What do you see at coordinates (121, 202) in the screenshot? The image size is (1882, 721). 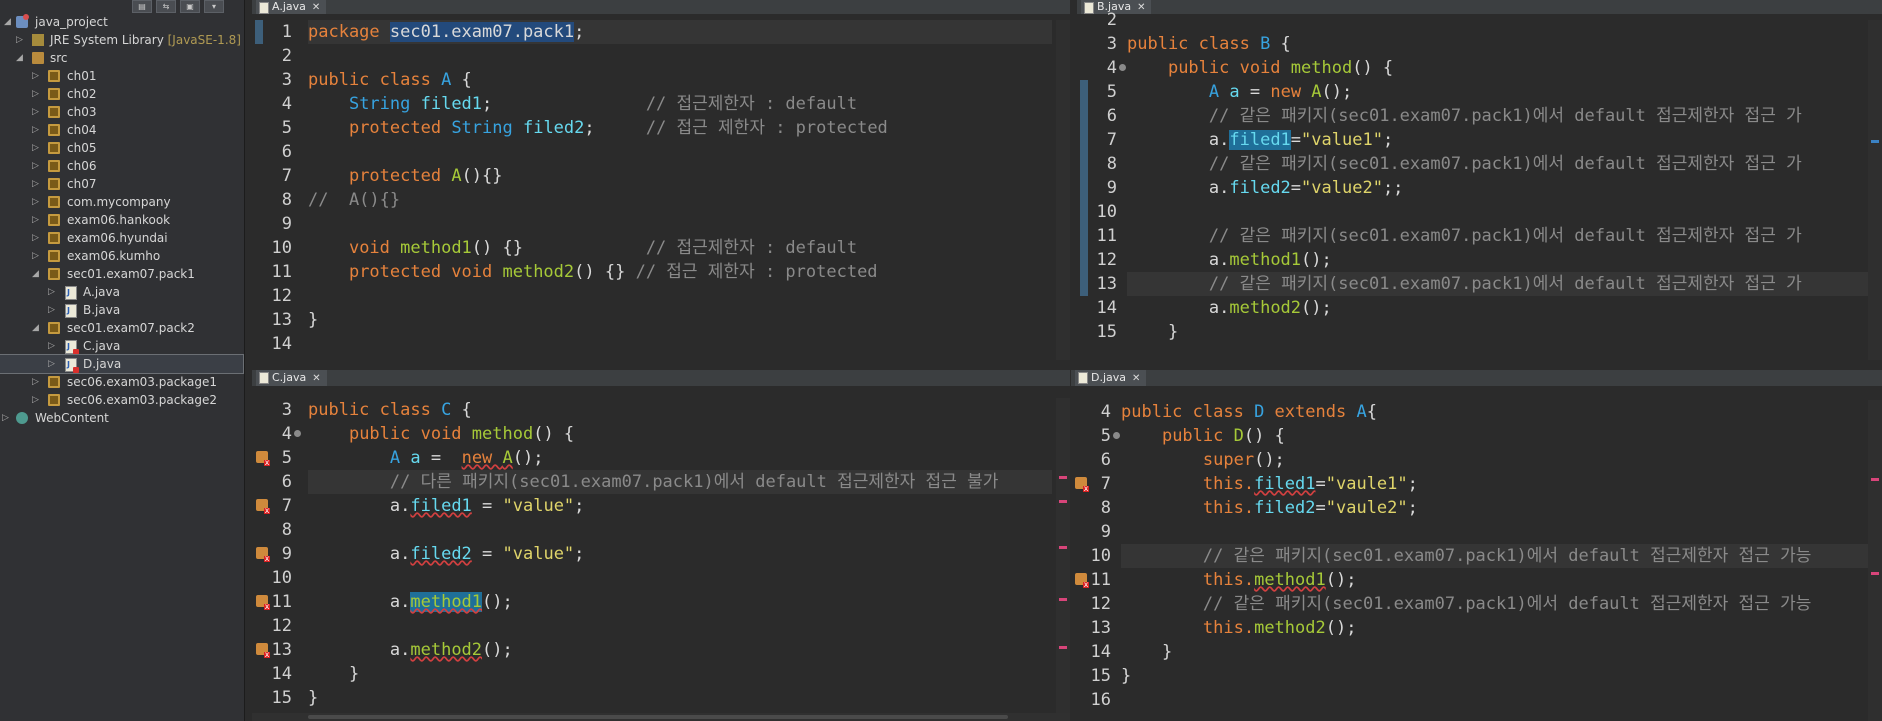 I see `tree-package: ▷ com.mycompany` at bounding box center [121, 202].